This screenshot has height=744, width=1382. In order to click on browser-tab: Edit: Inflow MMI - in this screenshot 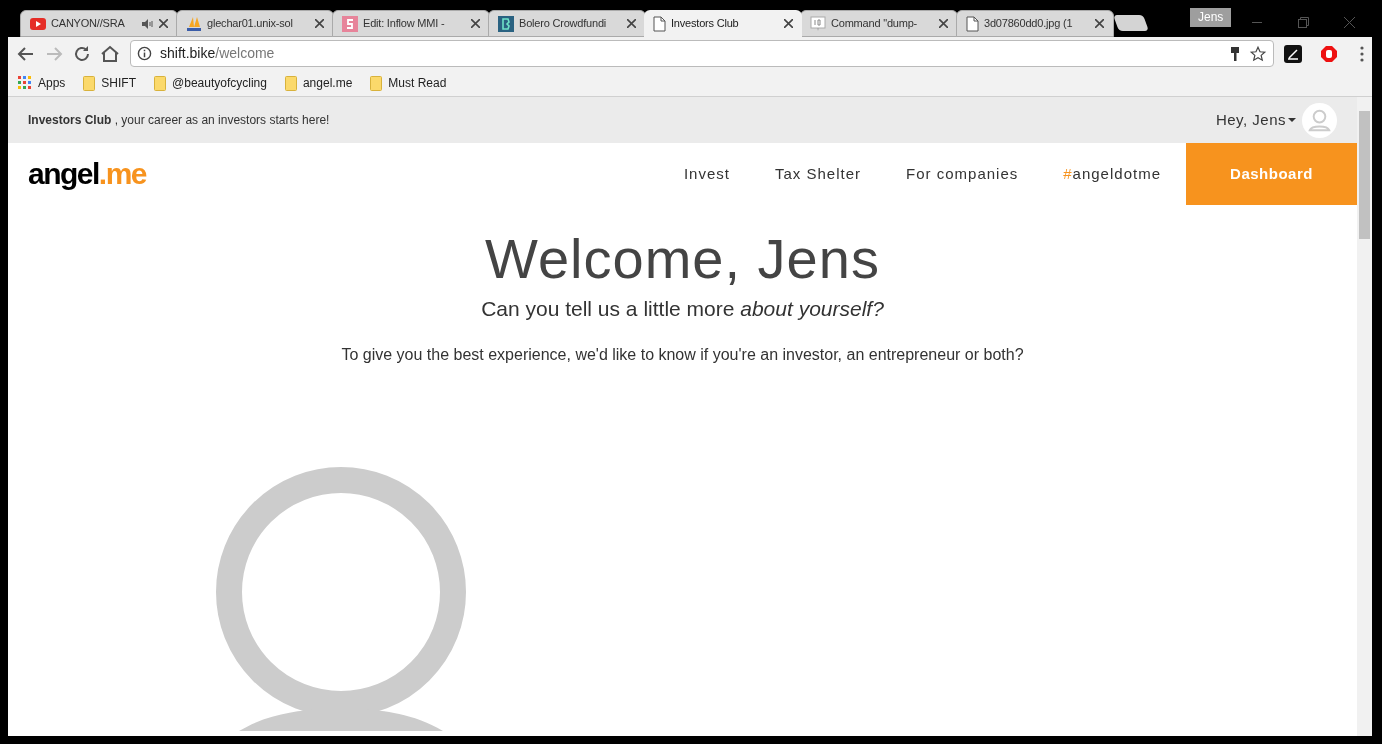, I will do `click(411, 23)`.